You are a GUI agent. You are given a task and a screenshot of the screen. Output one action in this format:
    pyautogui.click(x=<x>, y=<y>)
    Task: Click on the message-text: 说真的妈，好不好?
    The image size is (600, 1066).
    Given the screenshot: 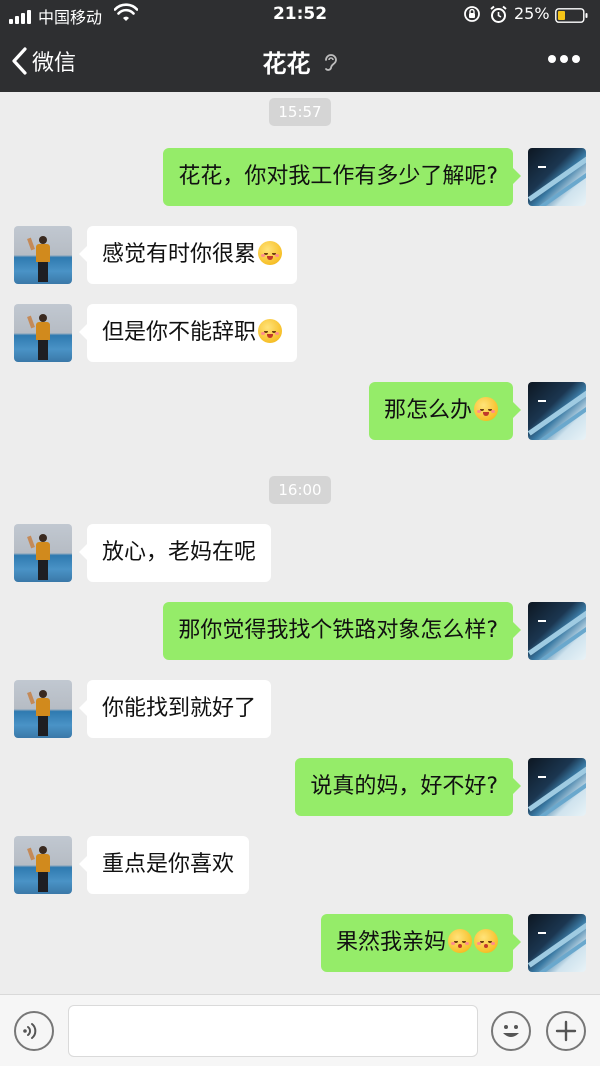 What is the action you would take?
    pyautogui.click(x=404, y=786)
    